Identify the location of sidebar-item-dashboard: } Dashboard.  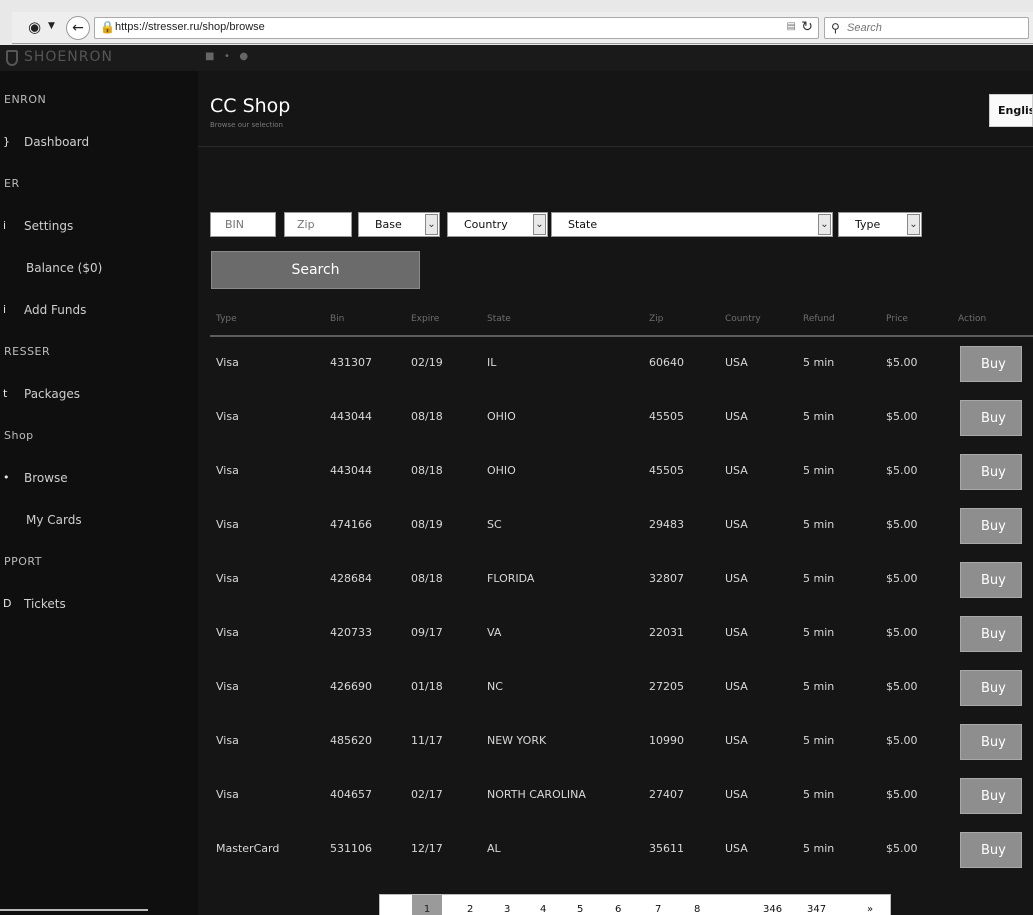
(99, 143).